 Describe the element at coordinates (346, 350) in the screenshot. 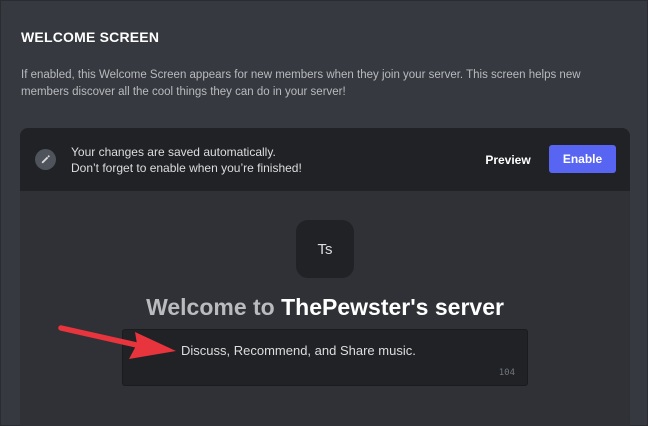

I see `server-description-value: Discuss, Recommend, and Share music.` at that location.